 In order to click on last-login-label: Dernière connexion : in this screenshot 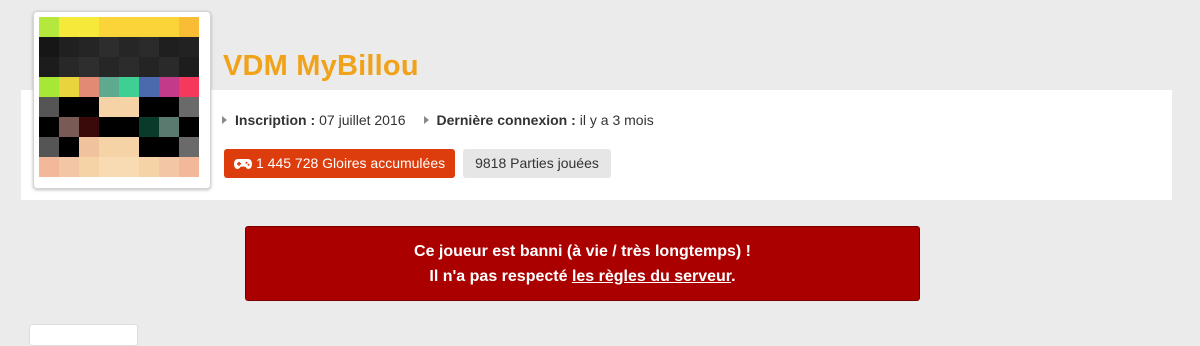, I will do `click(506, 120)`.